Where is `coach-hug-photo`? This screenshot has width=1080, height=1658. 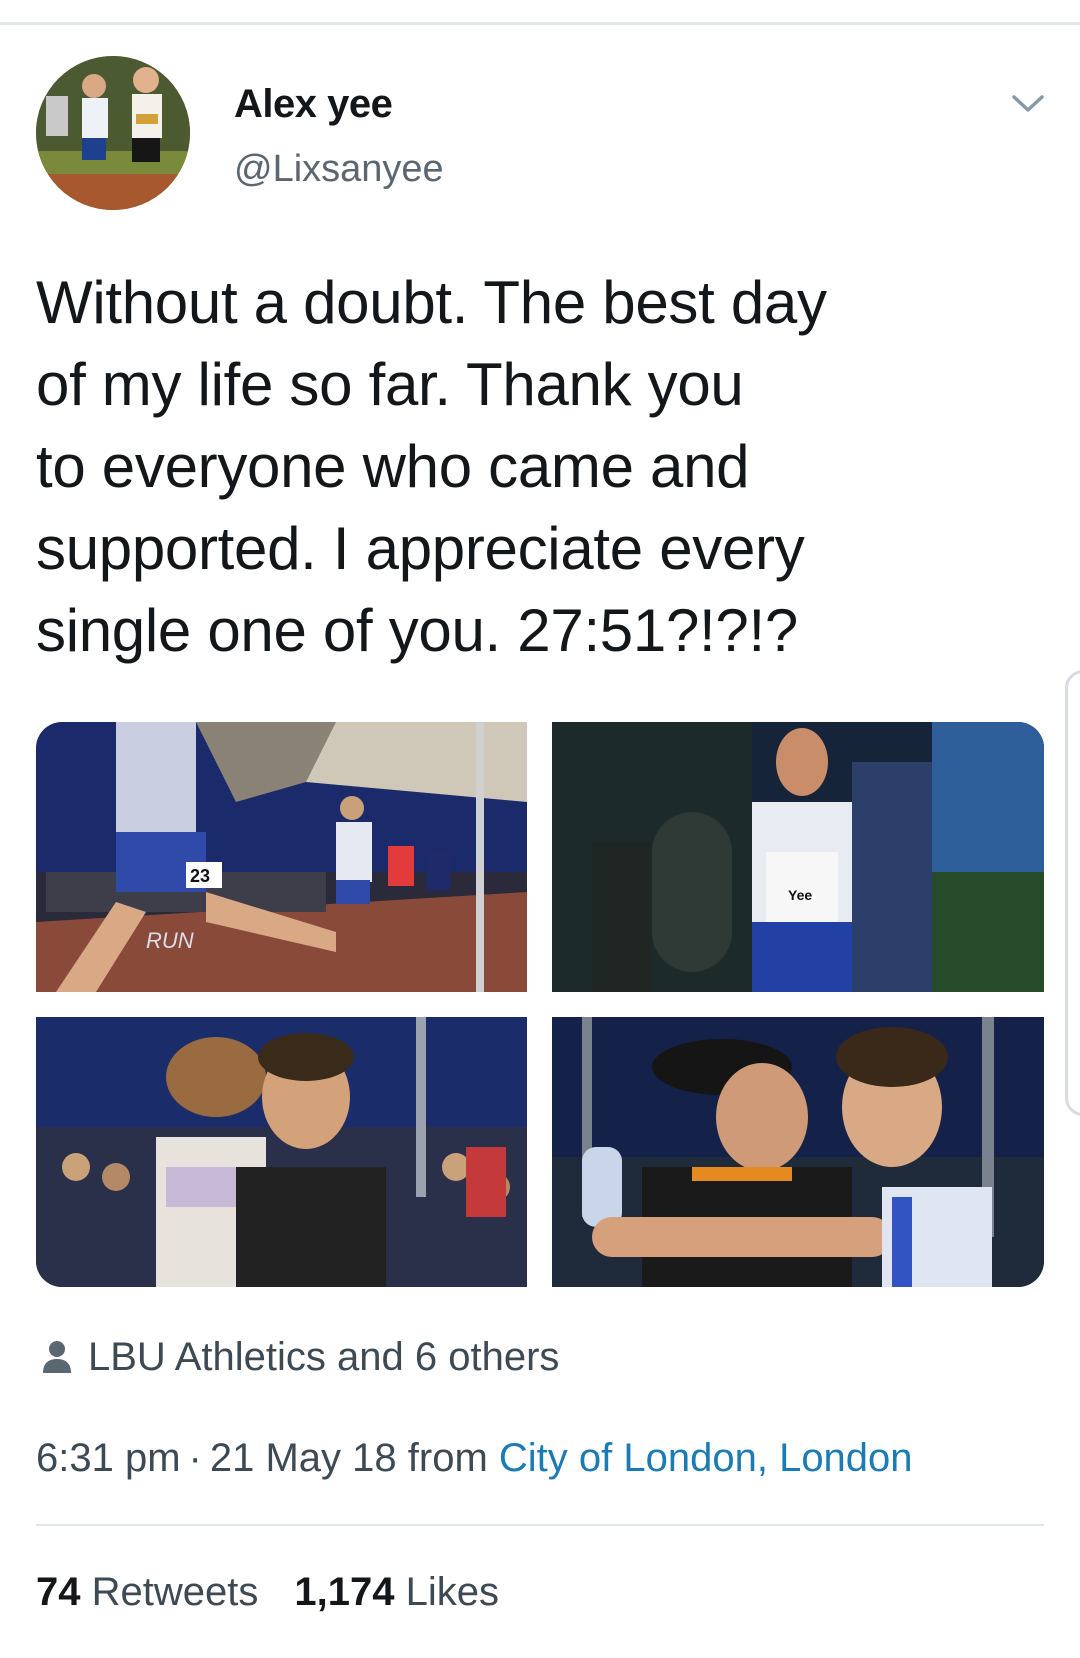 coach-hug-photo is located at coordinates (798, 1152).